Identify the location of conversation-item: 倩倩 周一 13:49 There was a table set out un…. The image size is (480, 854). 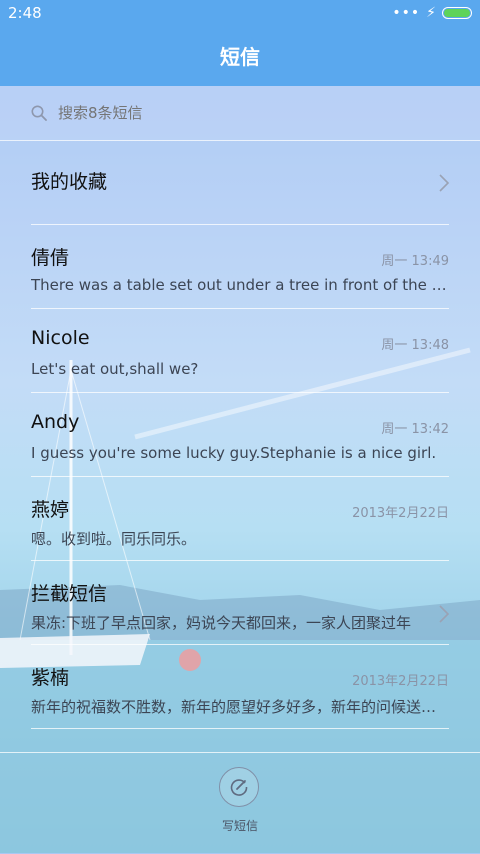
(240, 267).